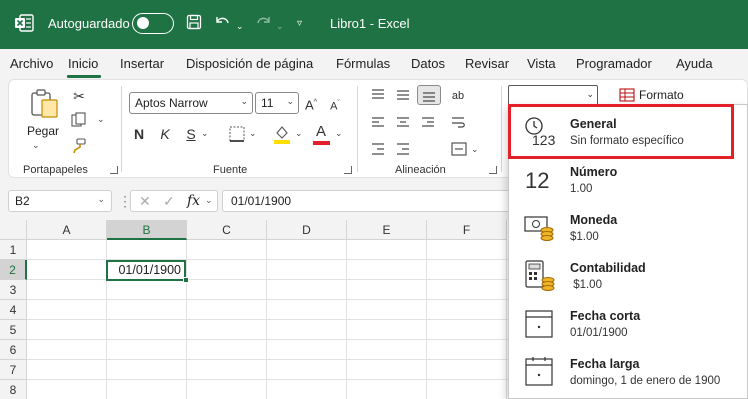 This screenshot has height=399, width=748. What do you see at coordinates (186, 280) in the screenshot?
I see `fill-handle` at bounding box center [186, 280].